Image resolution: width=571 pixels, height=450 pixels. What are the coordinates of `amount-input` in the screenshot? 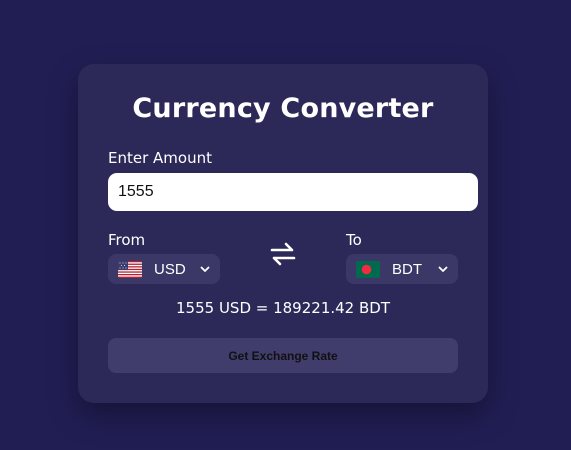 It's located at (293, 192).